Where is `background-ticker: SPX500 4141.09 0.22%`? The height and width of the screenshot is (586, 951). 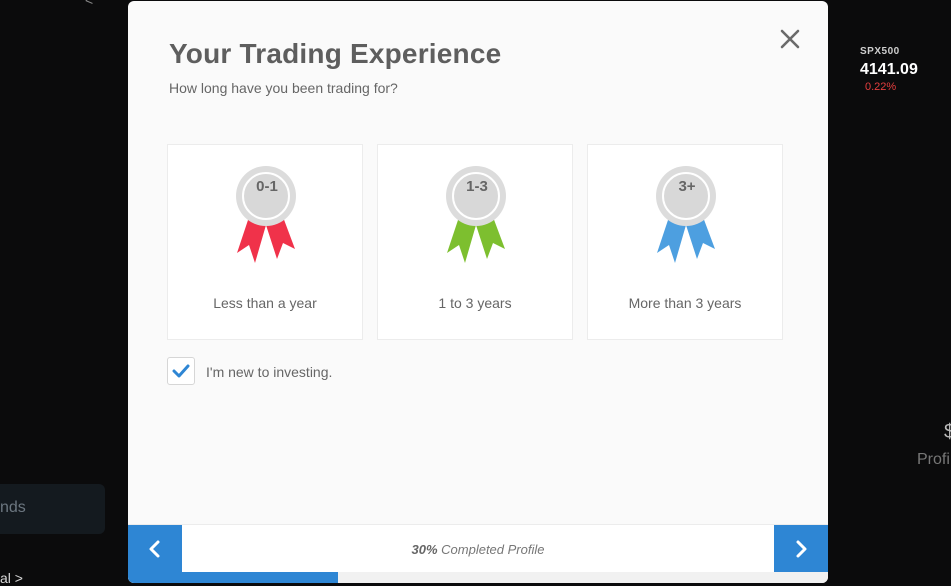
background-ticker: SPX500 4141.09 0.22% is located at coordinates (889, 69).